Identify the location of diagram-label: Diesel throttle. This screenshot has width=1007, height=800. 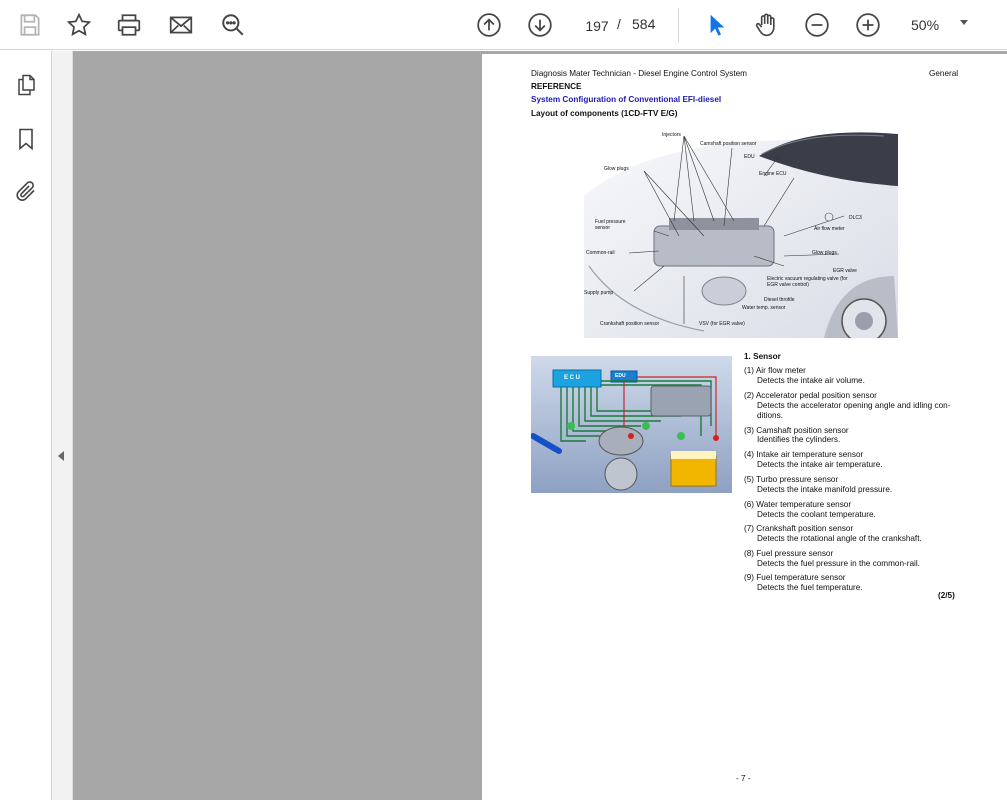
(779, 300).